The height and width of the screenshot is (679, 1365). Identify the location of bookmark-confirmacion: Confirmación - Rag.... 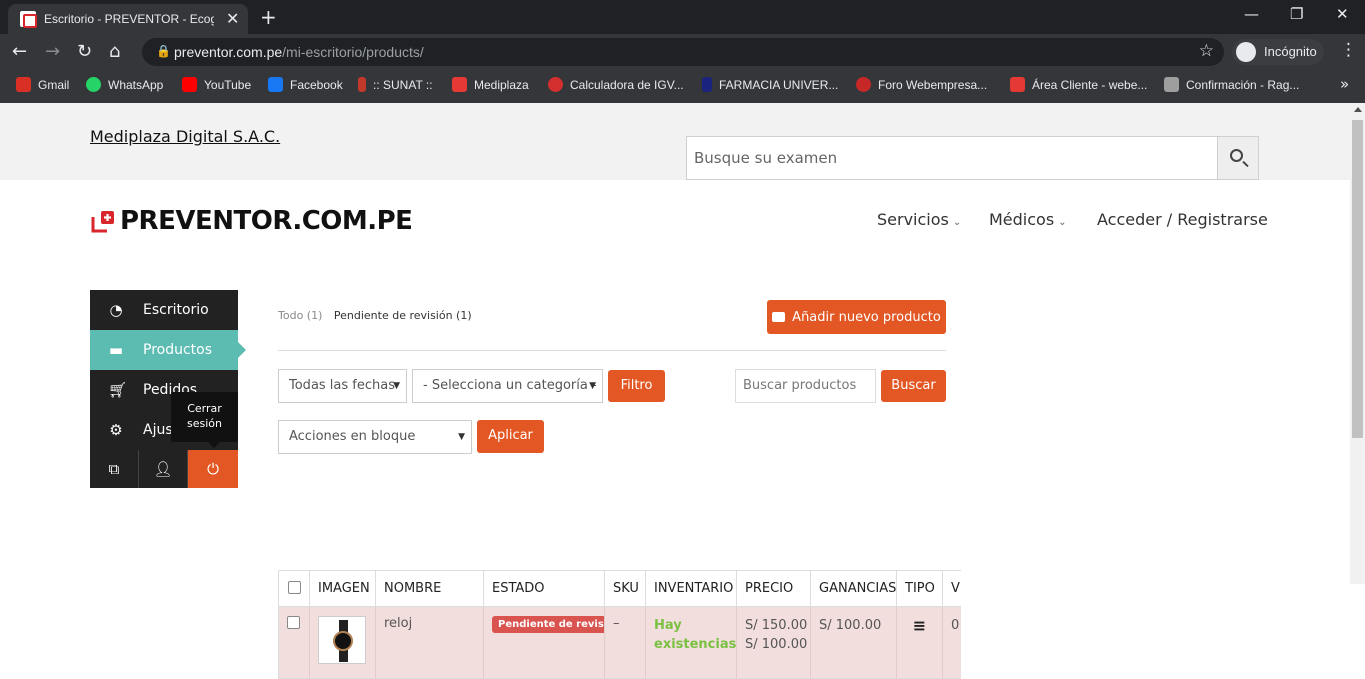
(1231, 84).